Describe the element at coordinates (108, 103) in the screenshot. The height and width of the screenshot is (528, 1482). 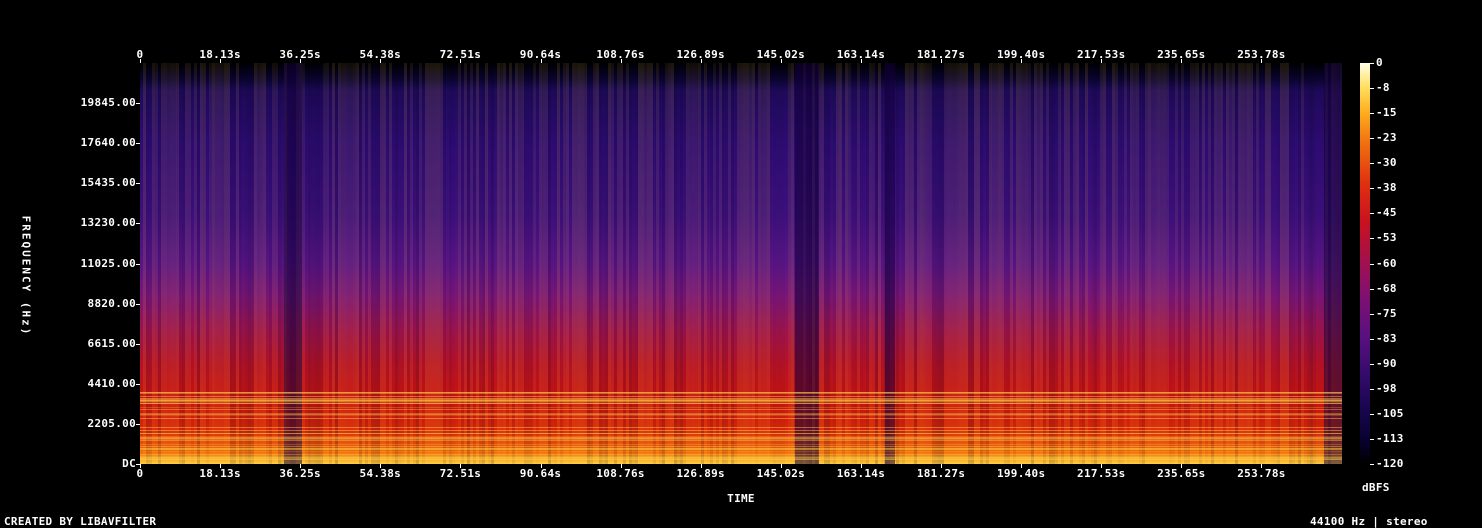
I see `y-tick-label: 19845.00` at that location.